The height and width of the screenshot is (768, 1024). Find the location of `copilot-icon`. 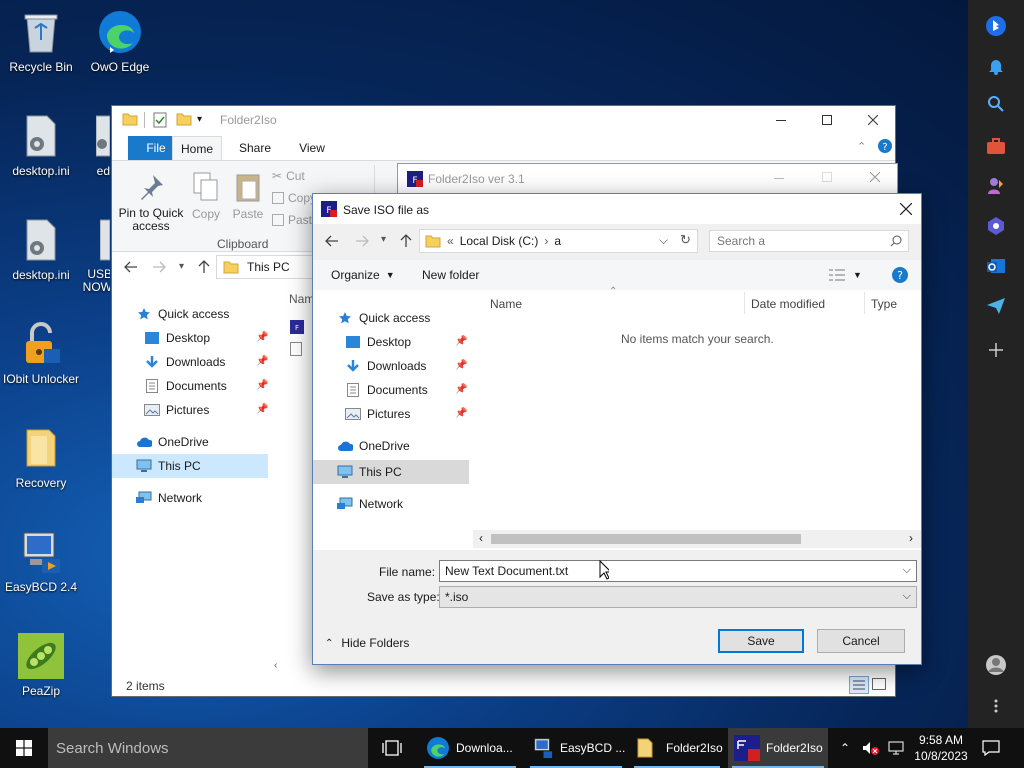

copilot-icon is located at coordinates (996, 226).